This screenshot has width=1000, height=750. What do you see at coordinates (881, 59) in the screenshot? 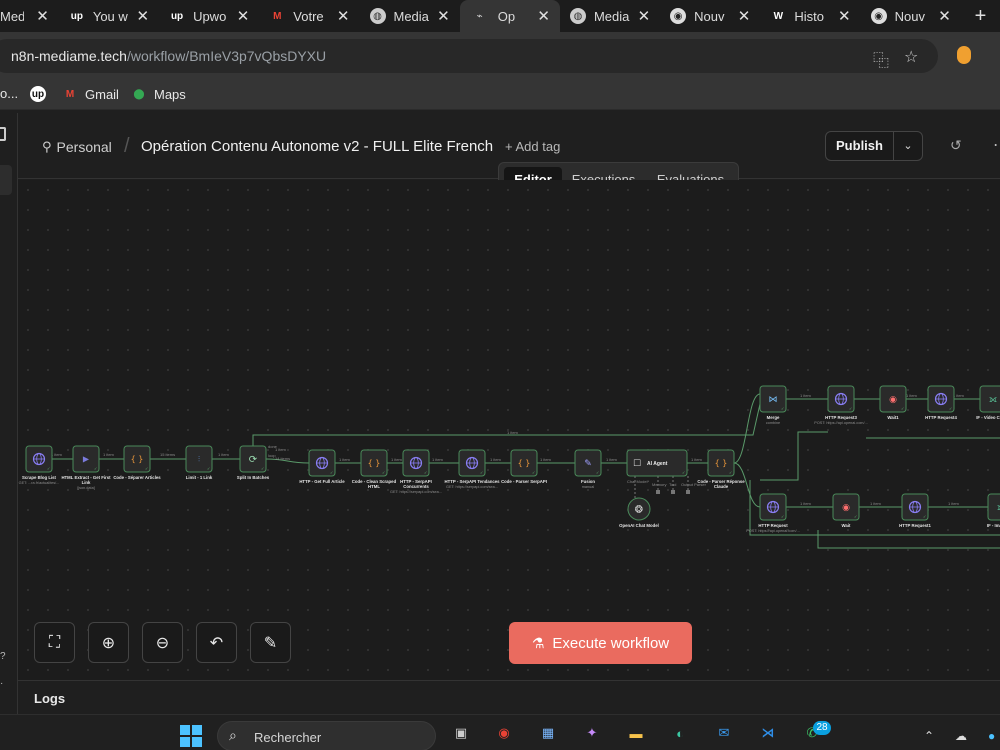
I see `translate-icon: ⿻` at bounding box center [881, 59].